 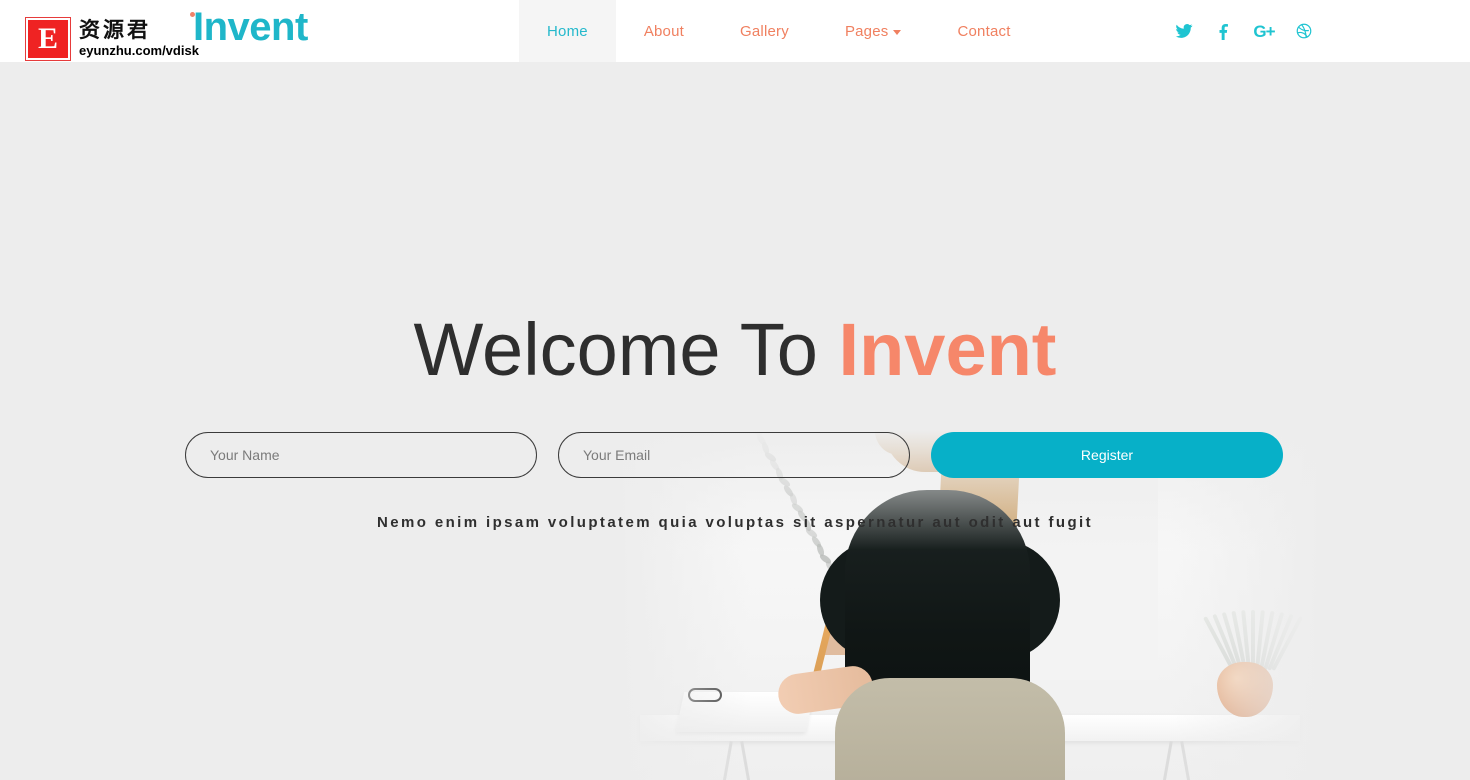 I want to click on name-input, so click(x=361, y=455).